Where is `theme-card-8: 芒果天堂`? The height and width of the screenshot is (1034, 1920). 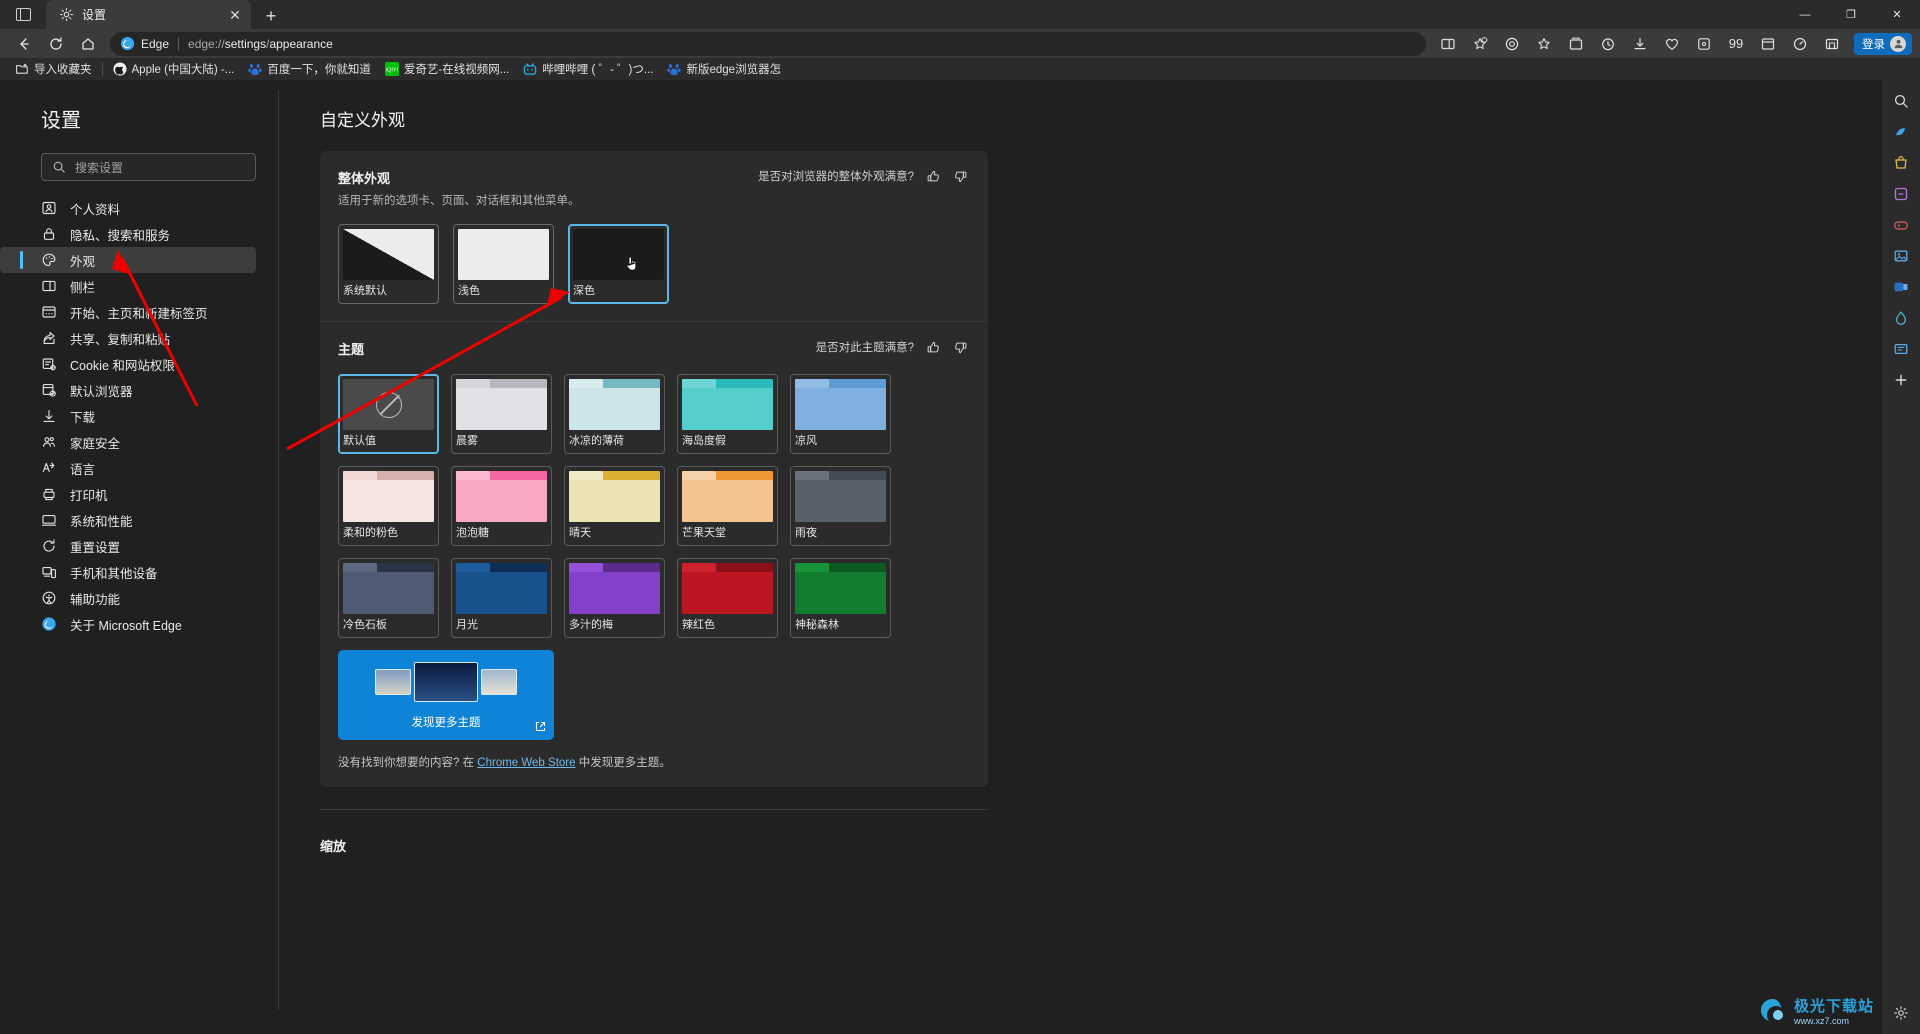
theme-card-8: 芒果天堂 is located at coordinates (727, 506).